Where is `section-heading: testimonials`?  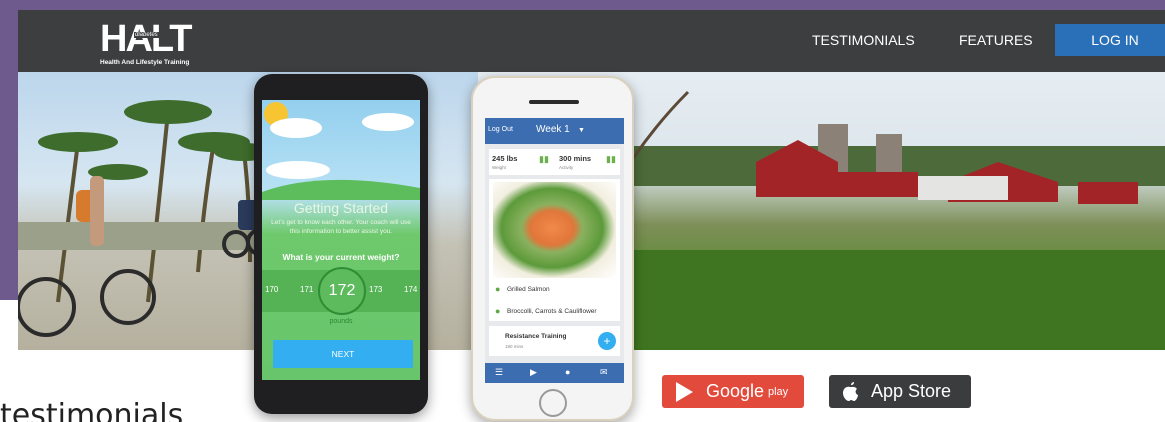 section-heading: testimonials is located at coordinates (92, 410).